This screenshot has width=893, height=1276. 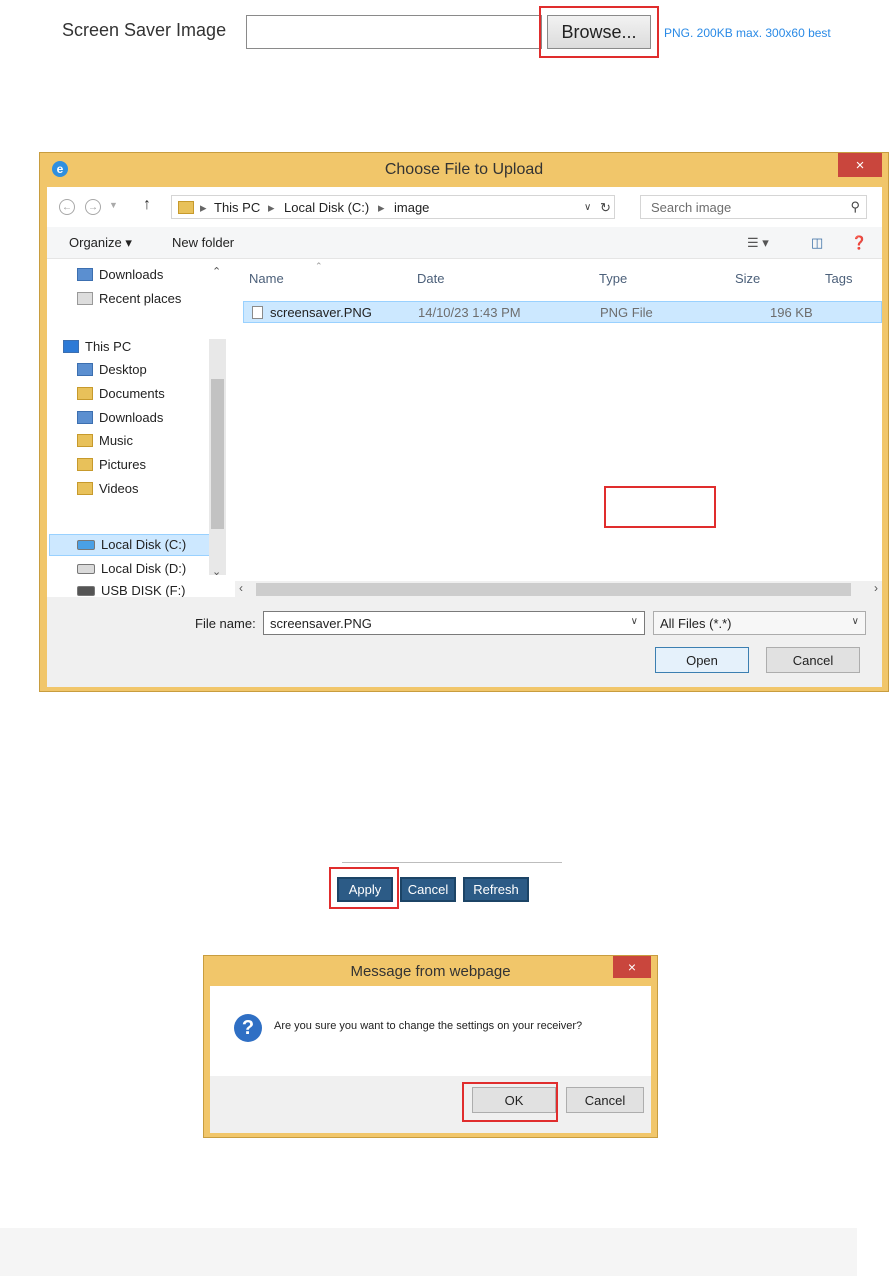 What do you see at coordinates (147, 205) in the screenshot?
I see `up-arrow-icon: ↑` at bounding box center [147, 205].